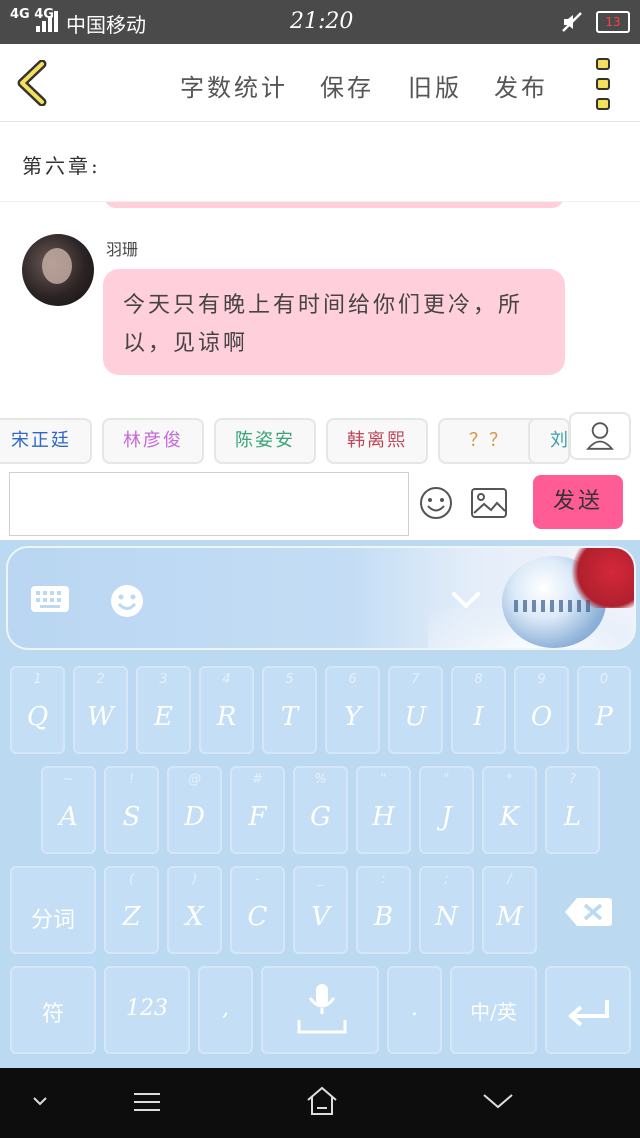 The height and width of the screenshot is (1138, 640). Describe the element at coordinates (50, 599) in the screenshot. I see `keyboard-icon` at that location.